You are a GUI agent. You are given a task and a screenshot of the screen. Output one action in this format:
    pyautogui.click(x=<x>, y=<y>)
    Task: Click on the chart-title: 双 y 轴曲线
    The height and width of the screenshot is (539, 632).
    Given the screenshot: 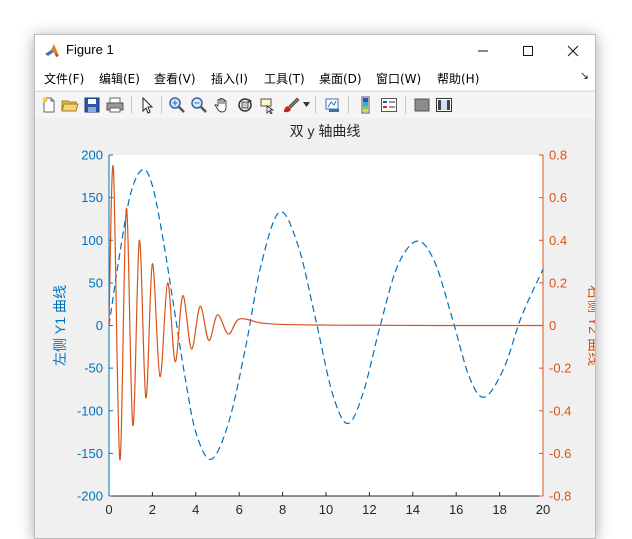 What is the action you would take?
    pyautogui.click(x=325, y=131)
    